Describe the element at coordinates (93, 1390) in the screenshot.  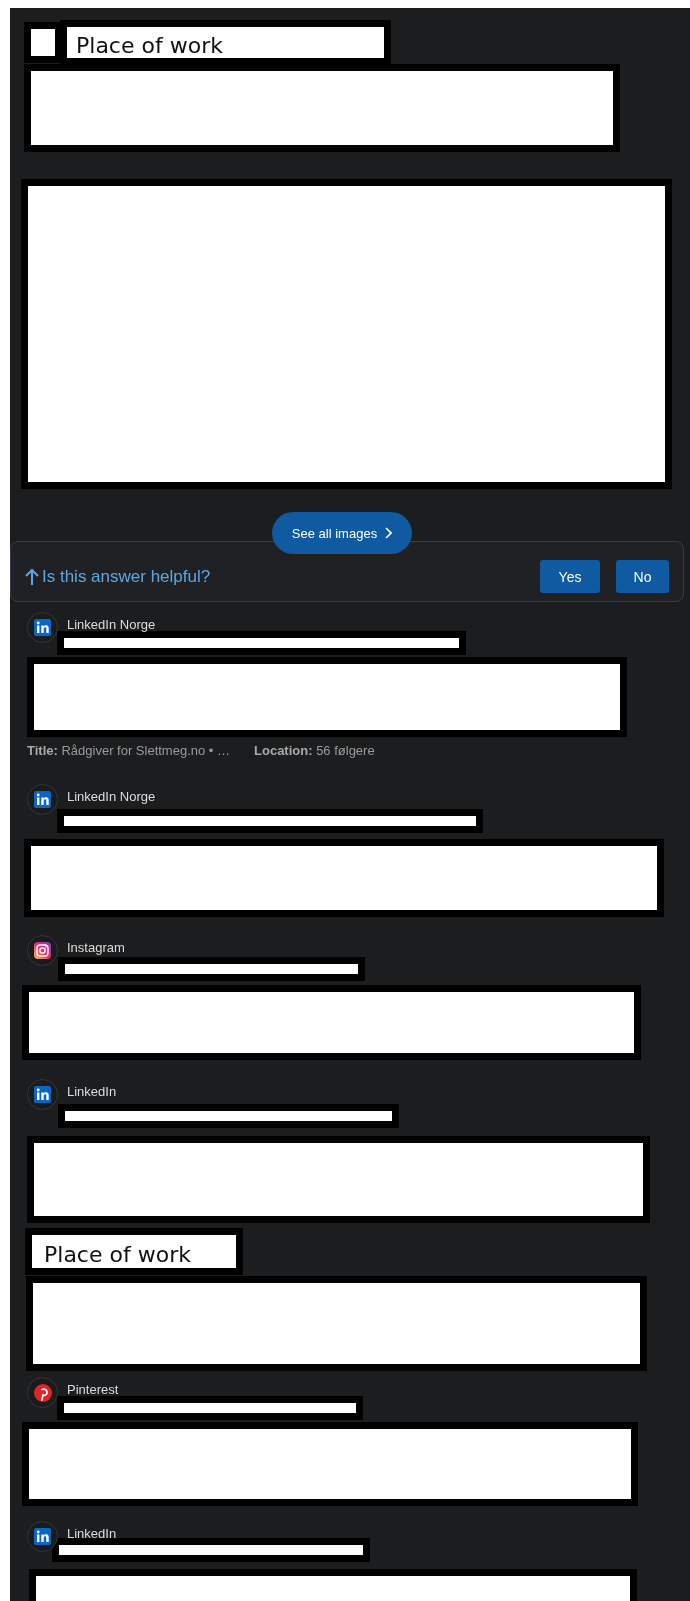
I see `source-name: Pinterest` at that location.